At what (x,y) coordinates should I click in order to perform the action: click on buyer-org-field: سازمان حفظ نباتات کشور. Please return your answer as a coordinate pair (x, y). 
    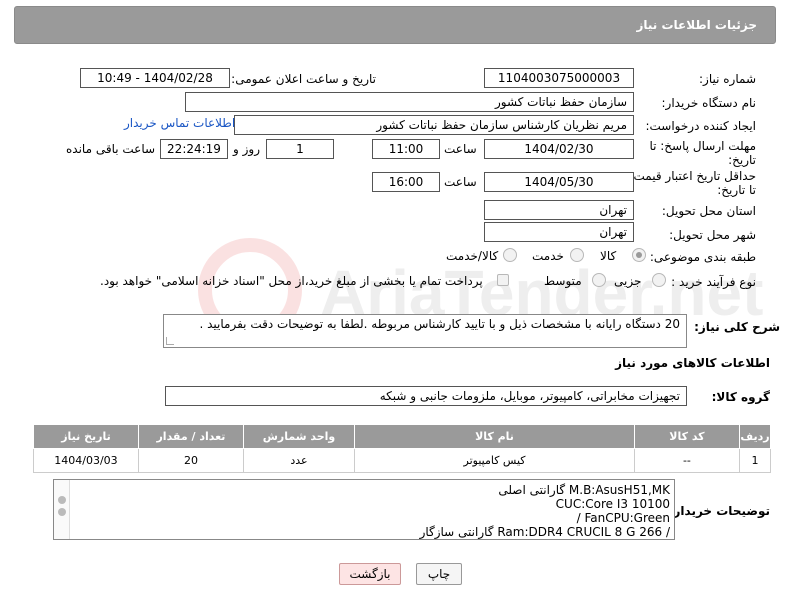
    Looking at the image, I should click on (409, 102).